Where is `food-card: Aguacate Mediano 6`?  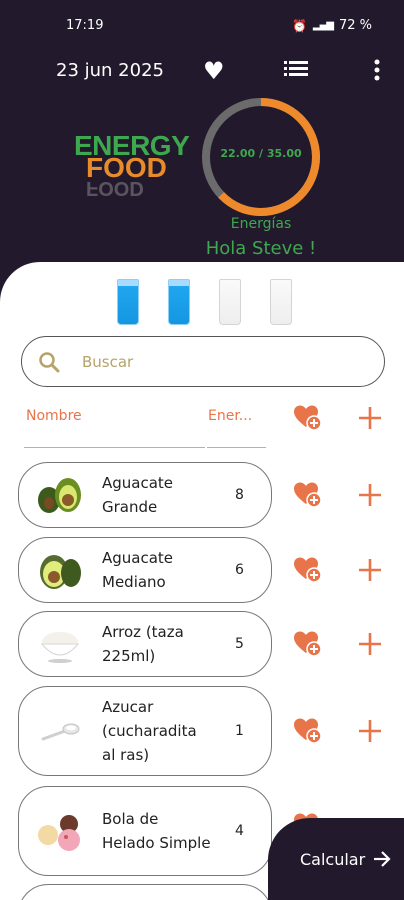 food-card: Aguacate Mediano 6 is located at coordinates (145, 570).